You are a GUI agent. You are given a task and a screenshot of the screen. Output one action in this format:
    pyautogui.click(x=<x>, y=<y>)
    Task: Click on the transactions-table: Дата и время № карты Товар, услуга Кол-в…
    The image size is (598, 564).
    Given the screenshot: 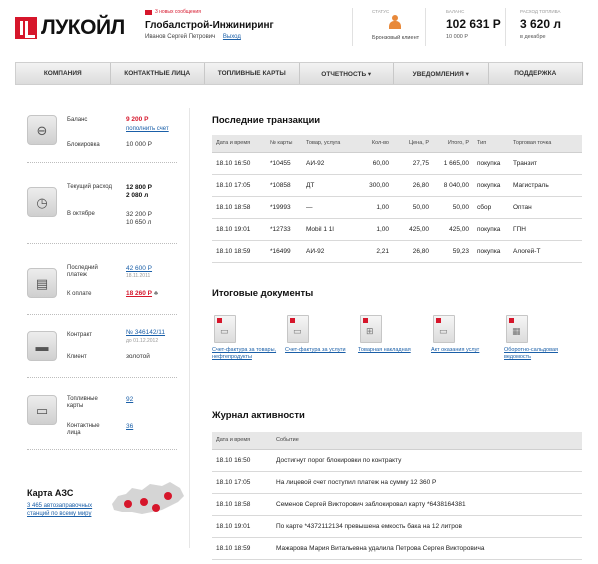 What is the action you would take?
    pyautogui.click(x=397, y=199)
    